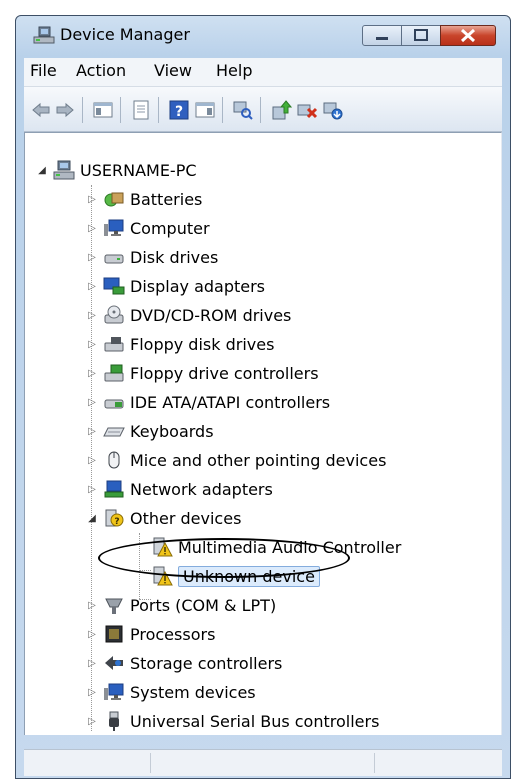 This screenshot has width=513, height=781. I want to click on highlight-ellipse, so click(224, 558).